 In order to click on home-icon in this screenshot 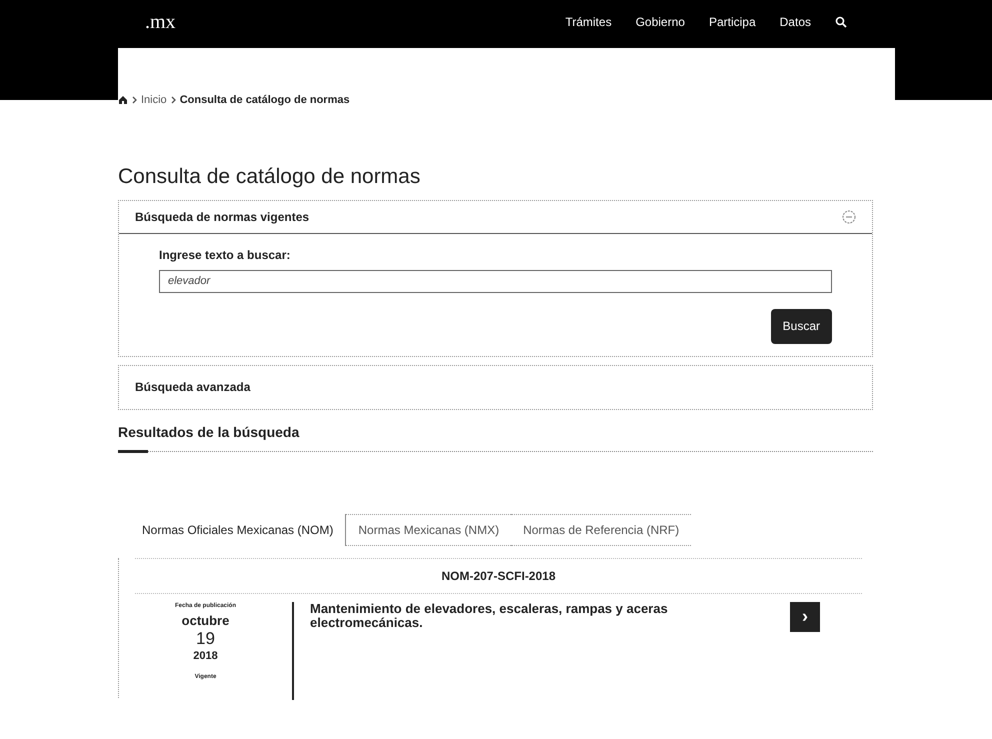, I will do `click(123, 100)`.